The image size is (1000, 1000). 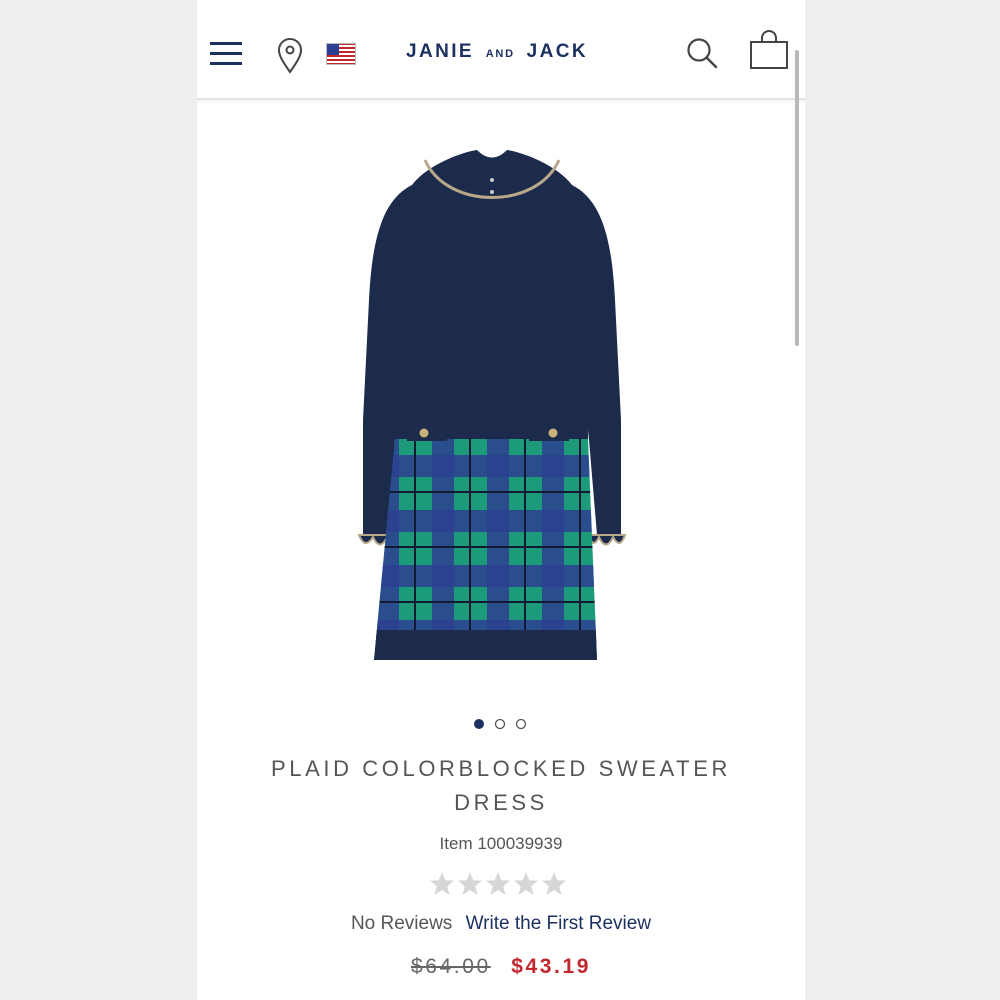 What do you see at coordinates (769, 50) in the screenshot?
I see `shopping-bag-icon` at bounding box center [769, 50].